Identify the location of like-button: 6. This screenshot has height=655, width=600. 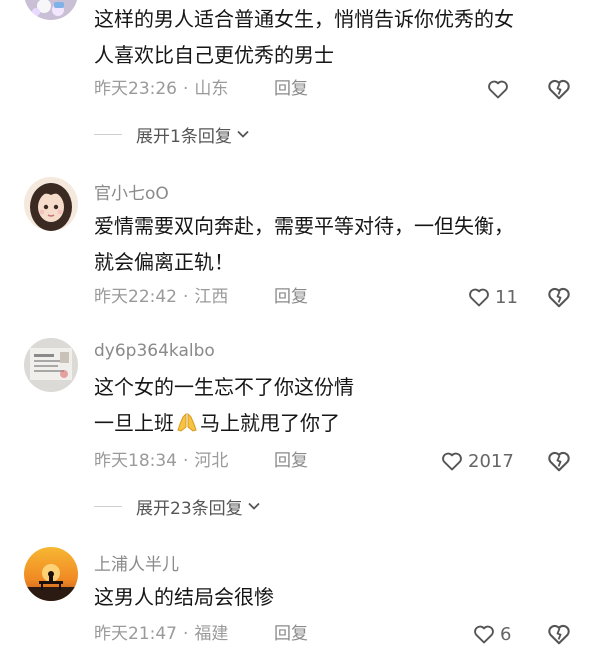
(491, 634).